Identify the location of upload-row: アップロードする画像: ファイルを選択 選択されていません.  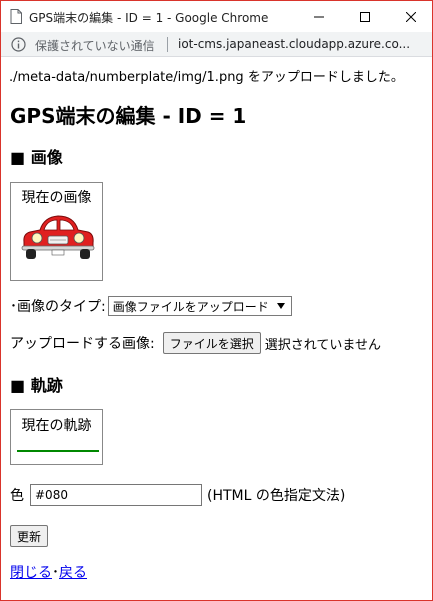
(195, 343).